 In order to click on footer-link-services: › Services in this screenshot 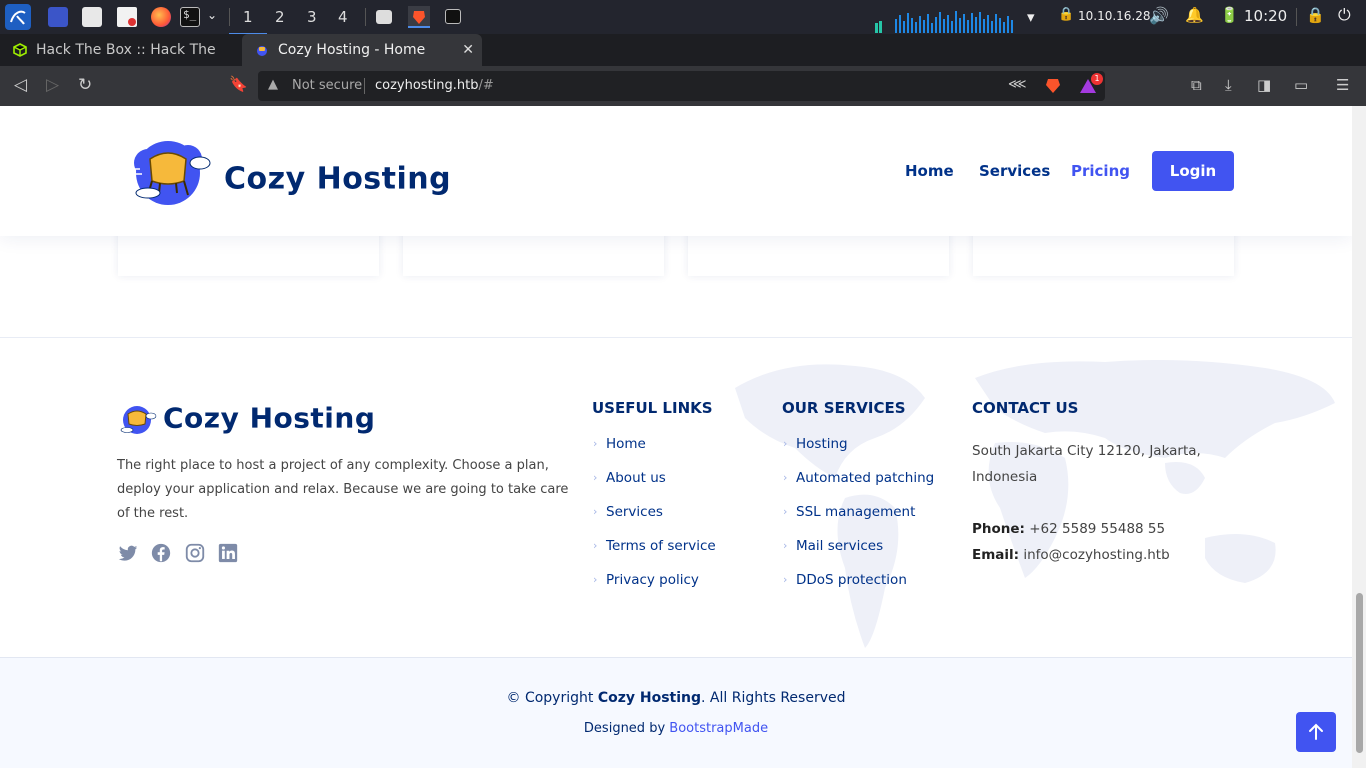, I will do `click(628, 512)`.